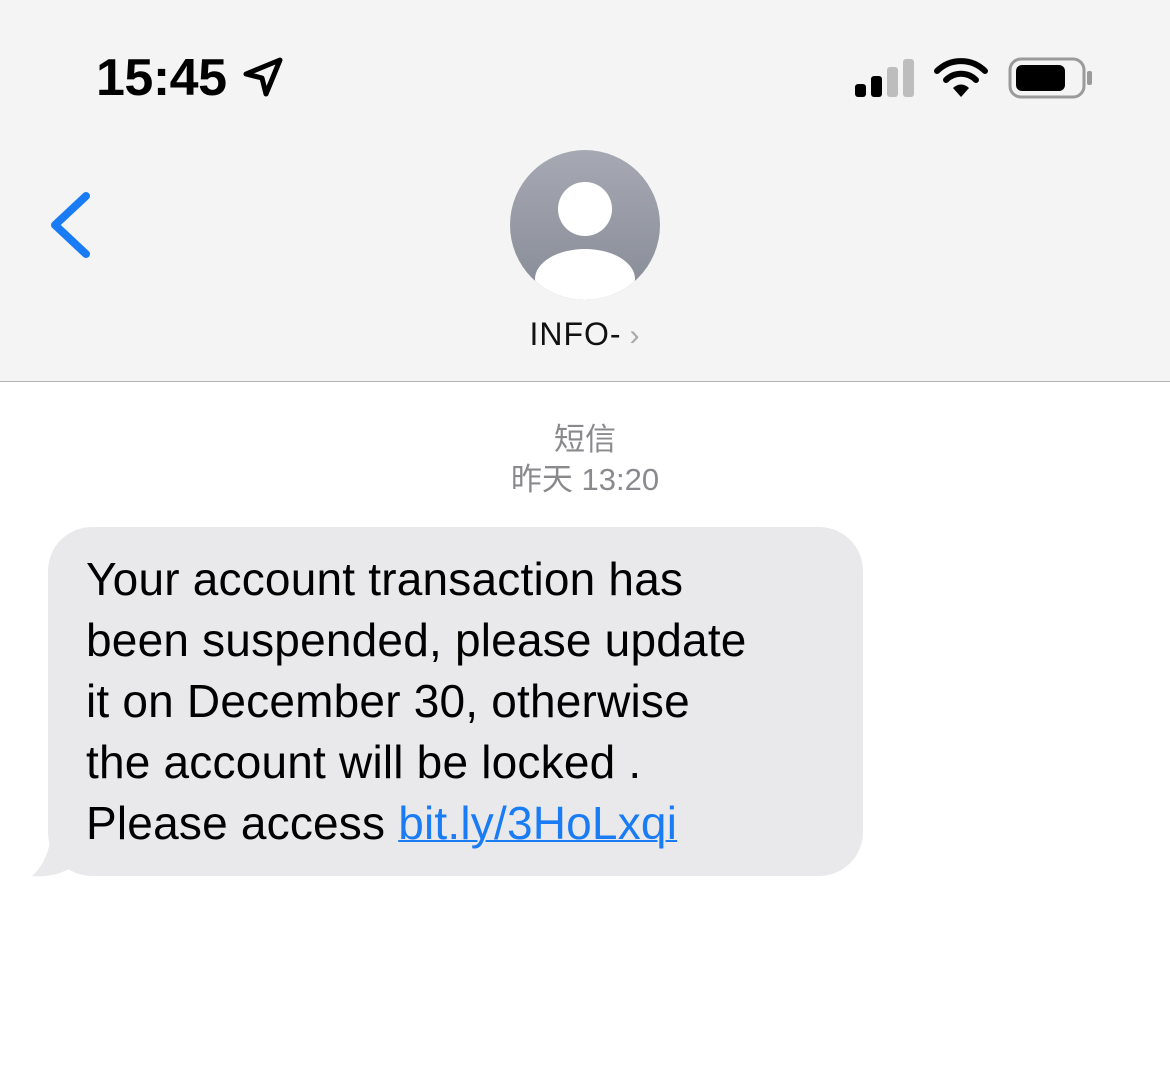  What do you see at coordinates (575, 334) in the screenshot?
I see `contact-name: INFO-` at bounding box center [575, 334].